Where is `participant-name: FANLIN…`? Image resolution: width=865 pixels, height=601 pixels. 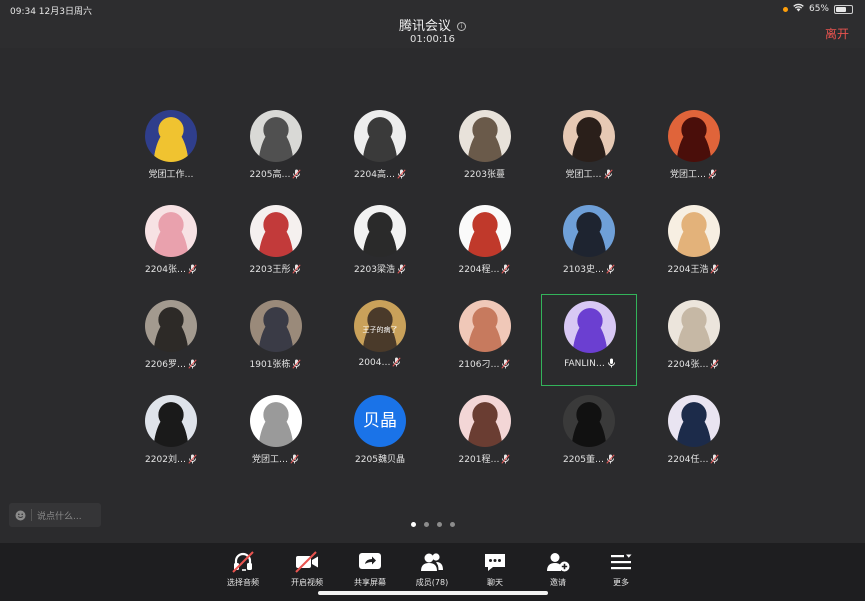
participant-name: FANLIN… is located at coordinates (584, 364).